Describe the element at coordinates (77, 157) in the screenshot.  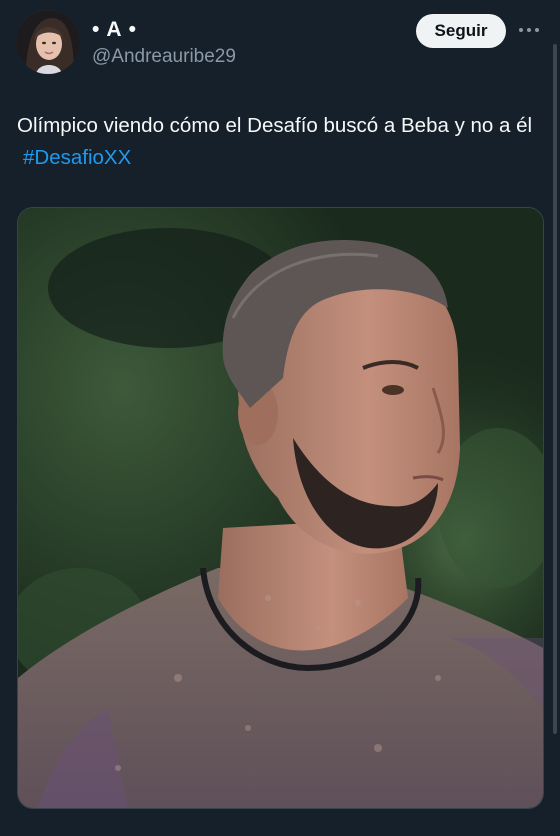
I see `hashtag-link: #DesafioXX` at that location.